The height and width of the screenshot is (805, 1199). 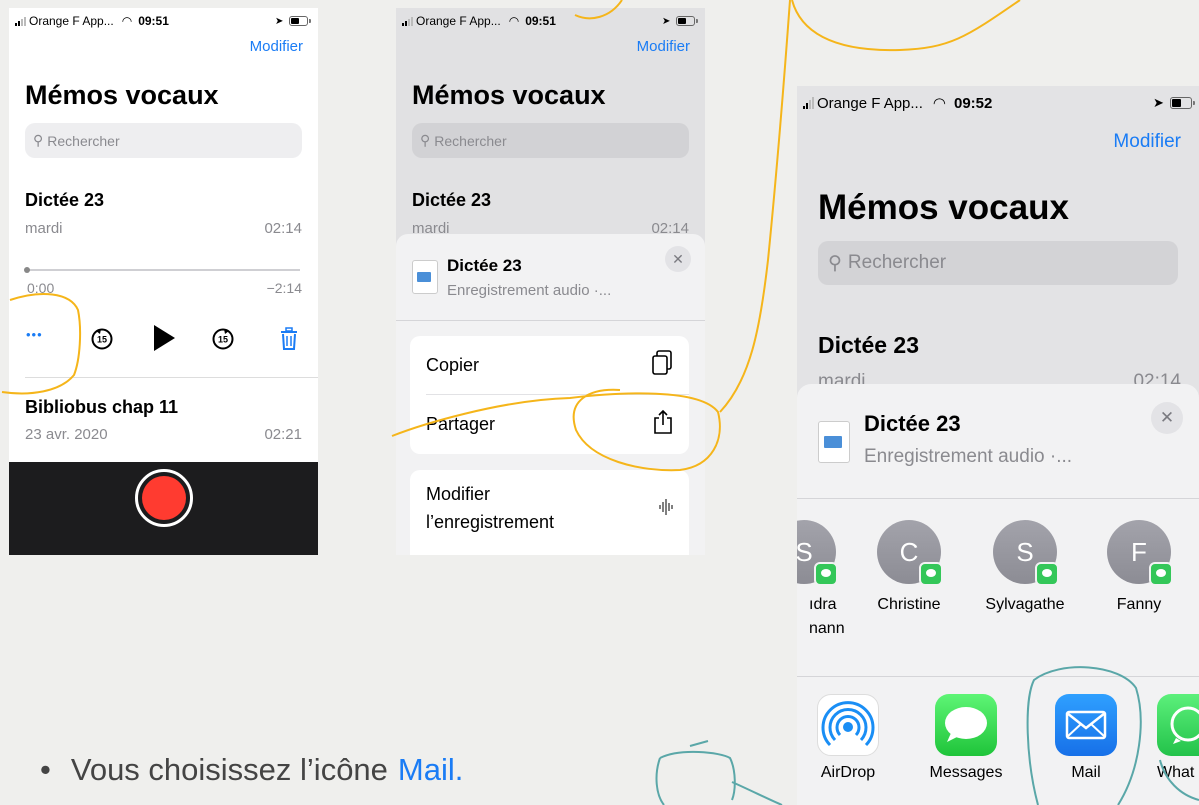 I want to click on contact-name-line2: nann, so click(x=827, y=628).